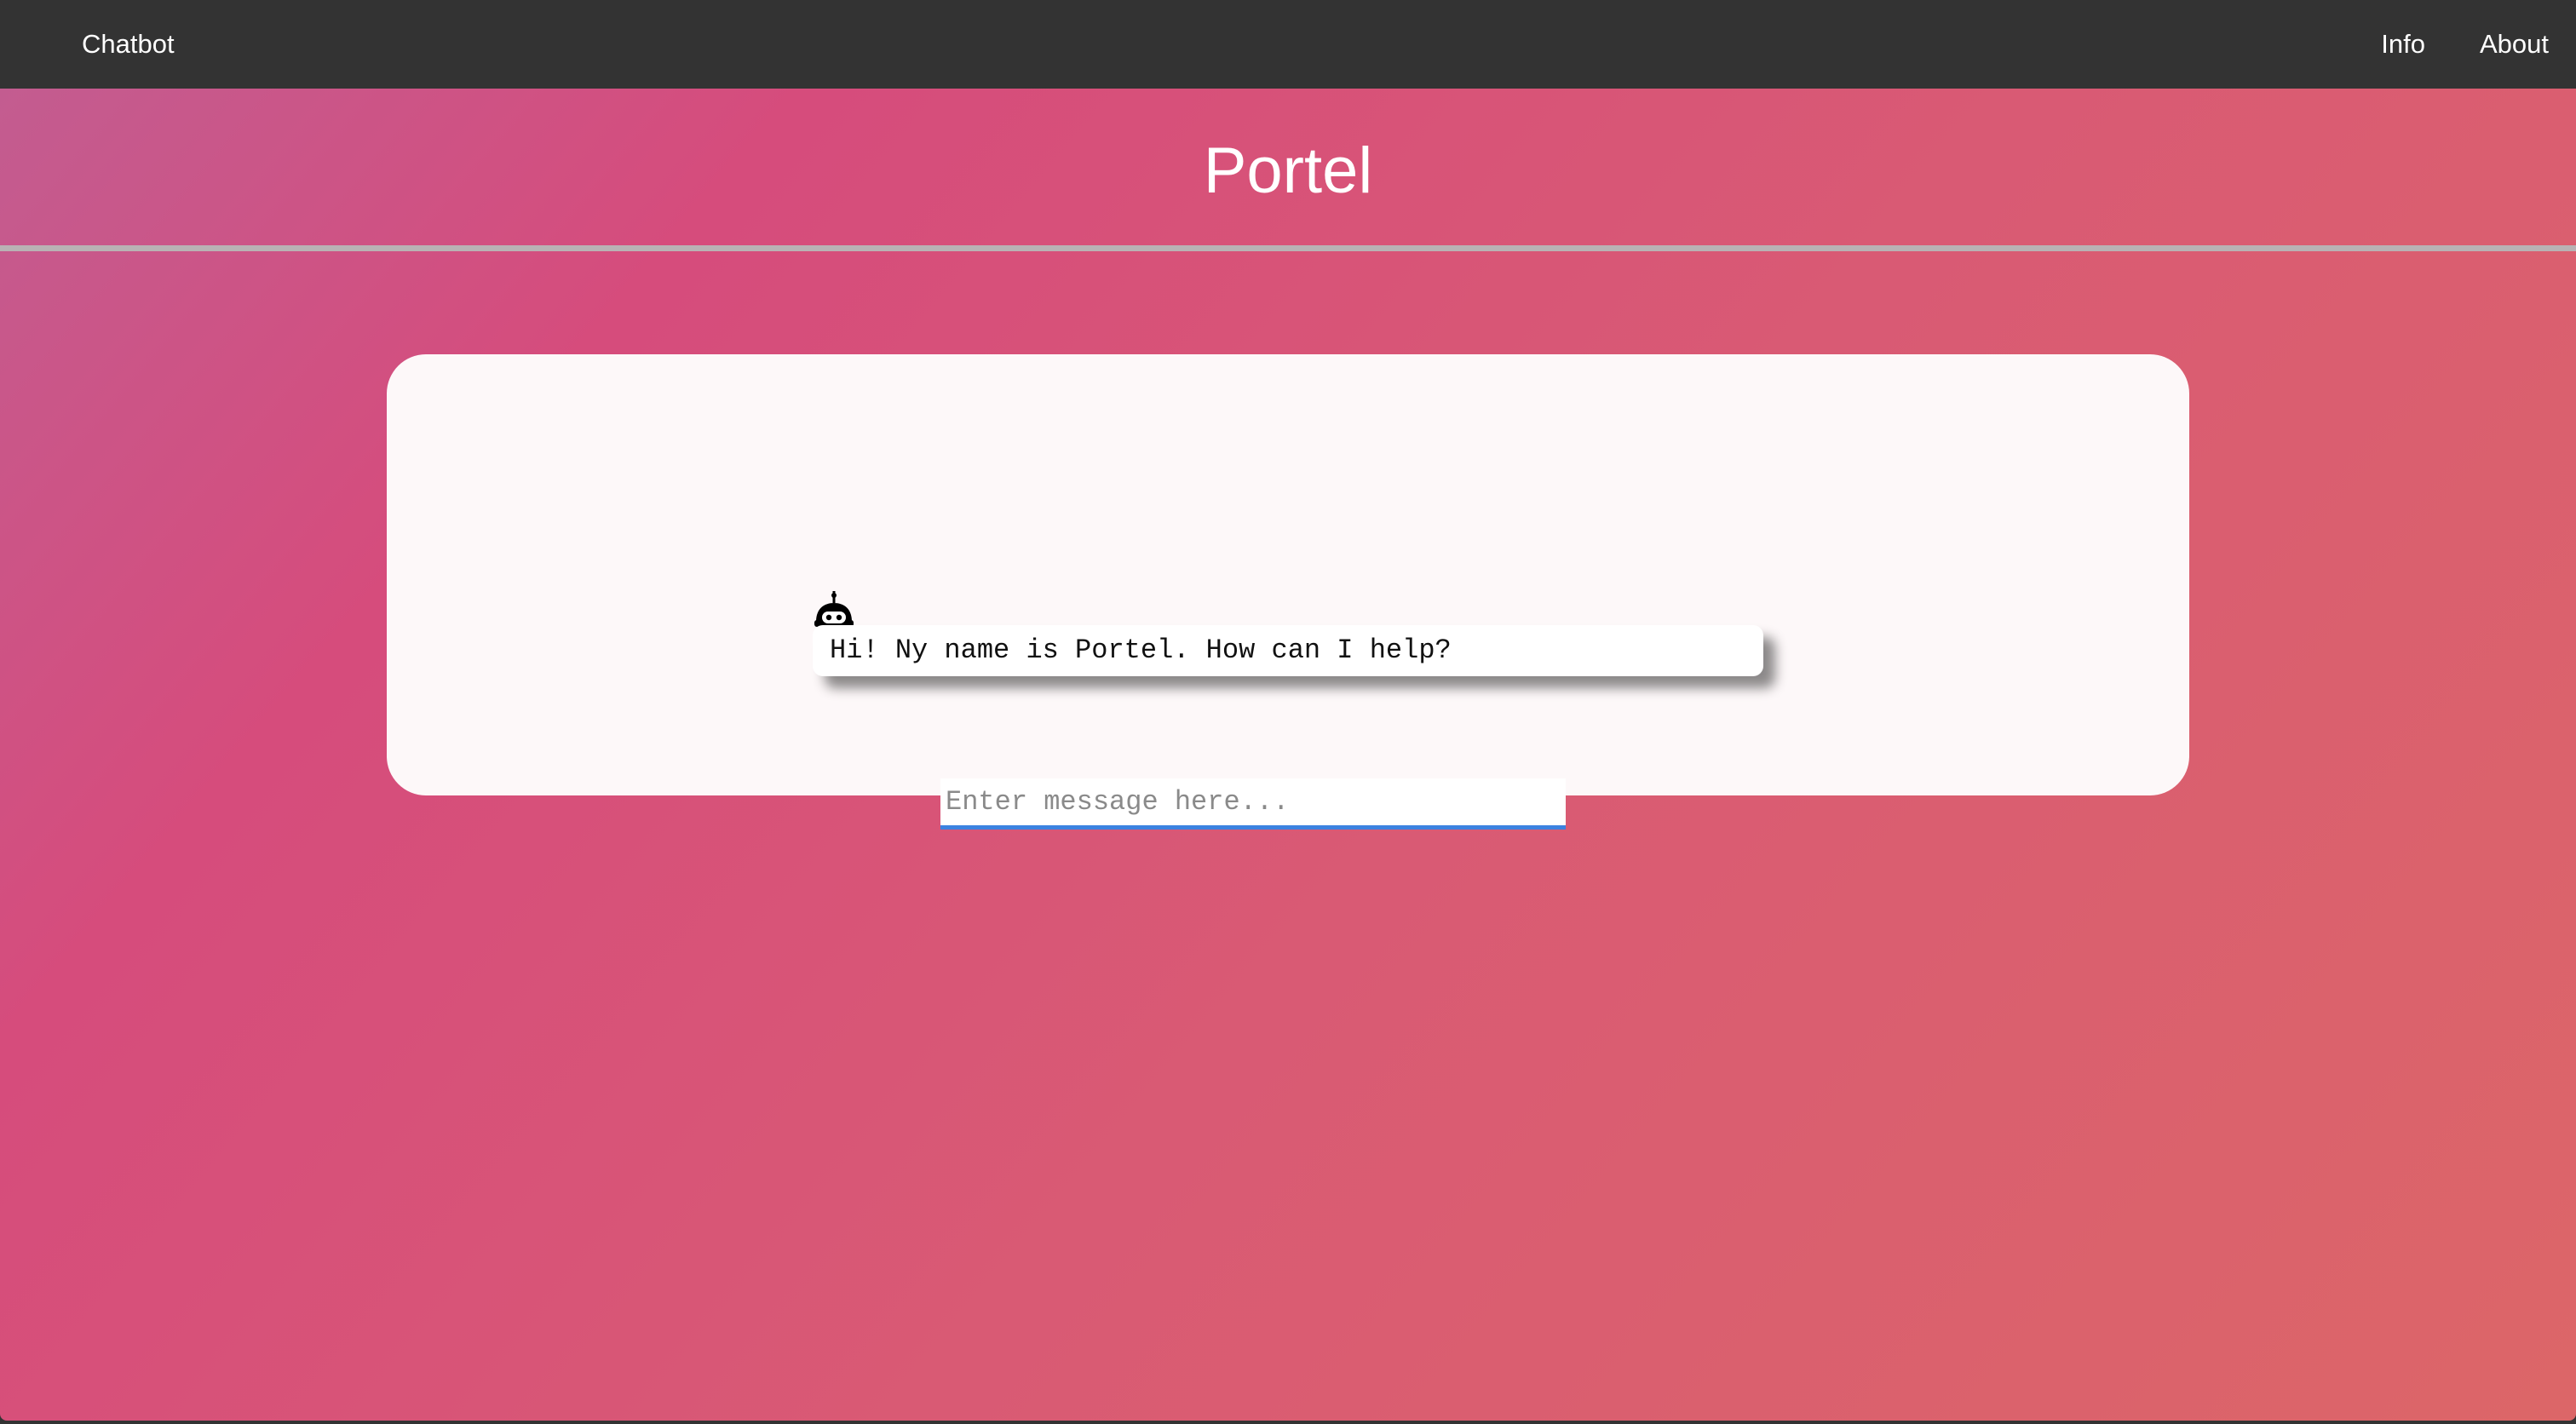  What do you see at coordinates (1288, 171) in the screenshot?
I see `page-title: Portel` at bounding box center [1288, 171].